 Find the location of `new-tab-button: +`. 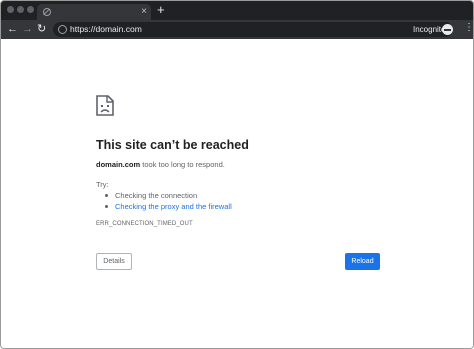

new-tab-button: + is located at coordinates (161, 10).